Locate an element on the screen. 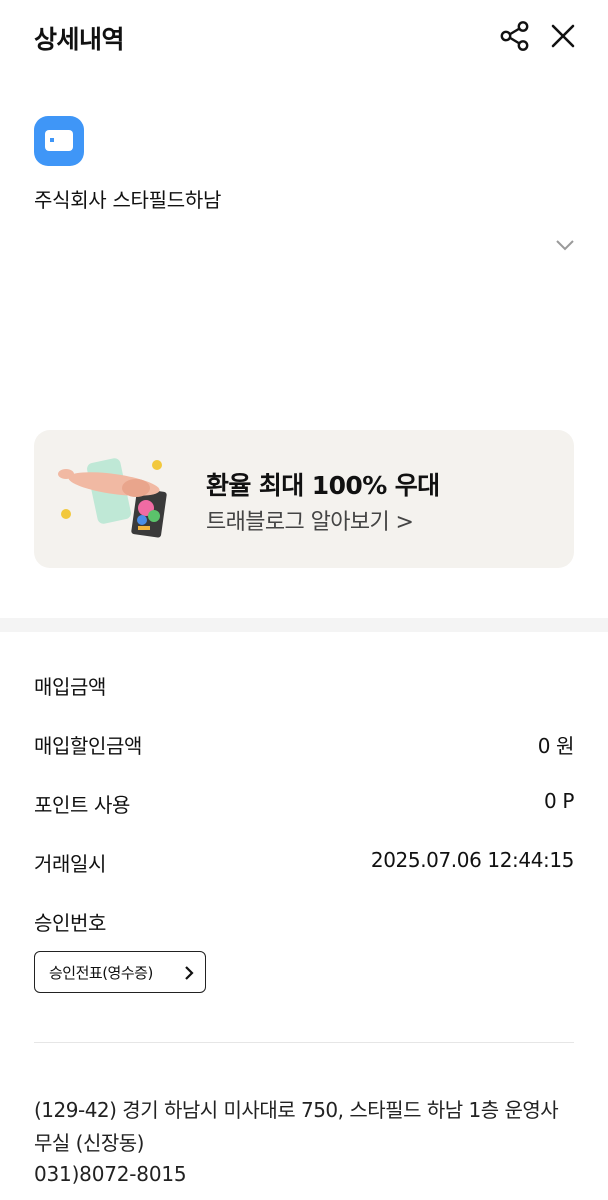 The width and height of the screenshot is (608, 1200). promo-title: 환율 최대 100% 우대 is located at coordinates (323, 485).